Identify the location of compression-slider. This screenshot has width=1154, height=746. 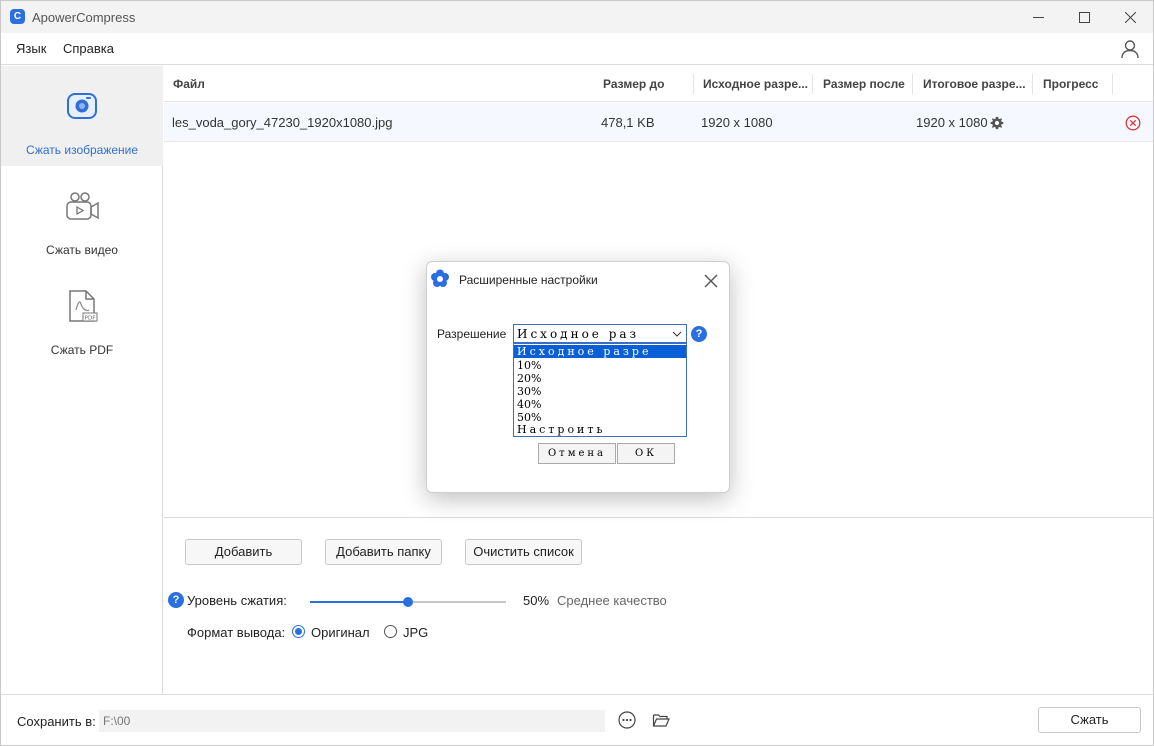
(408, 602).